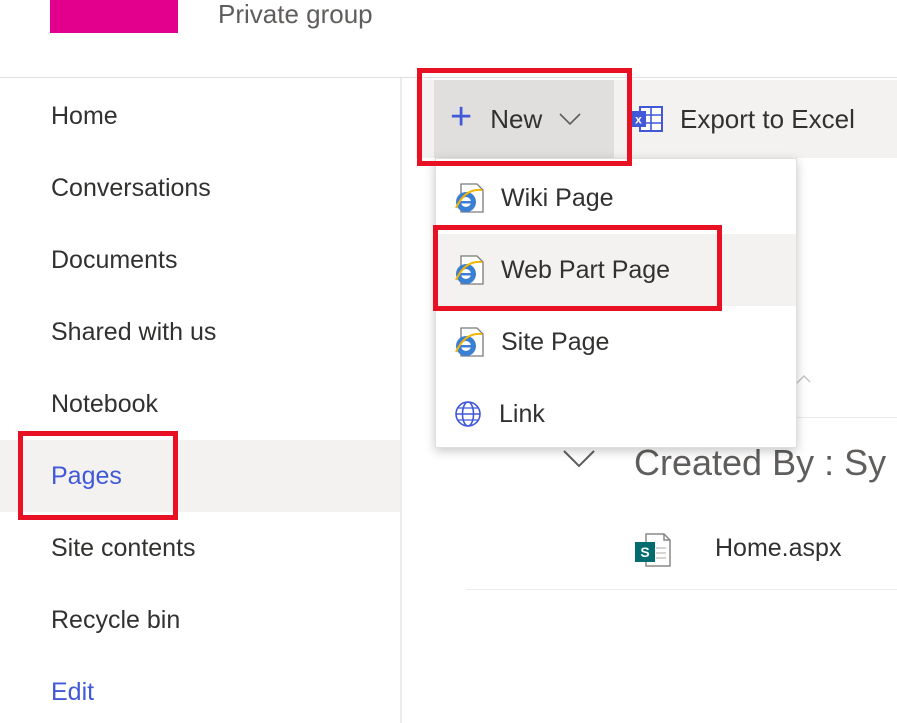 This screenshot has height=723, width=897. Describe the element at coordinates (767, 118) in the screenshot. I see `export-to-excel-label: Export to Excel` at that location.